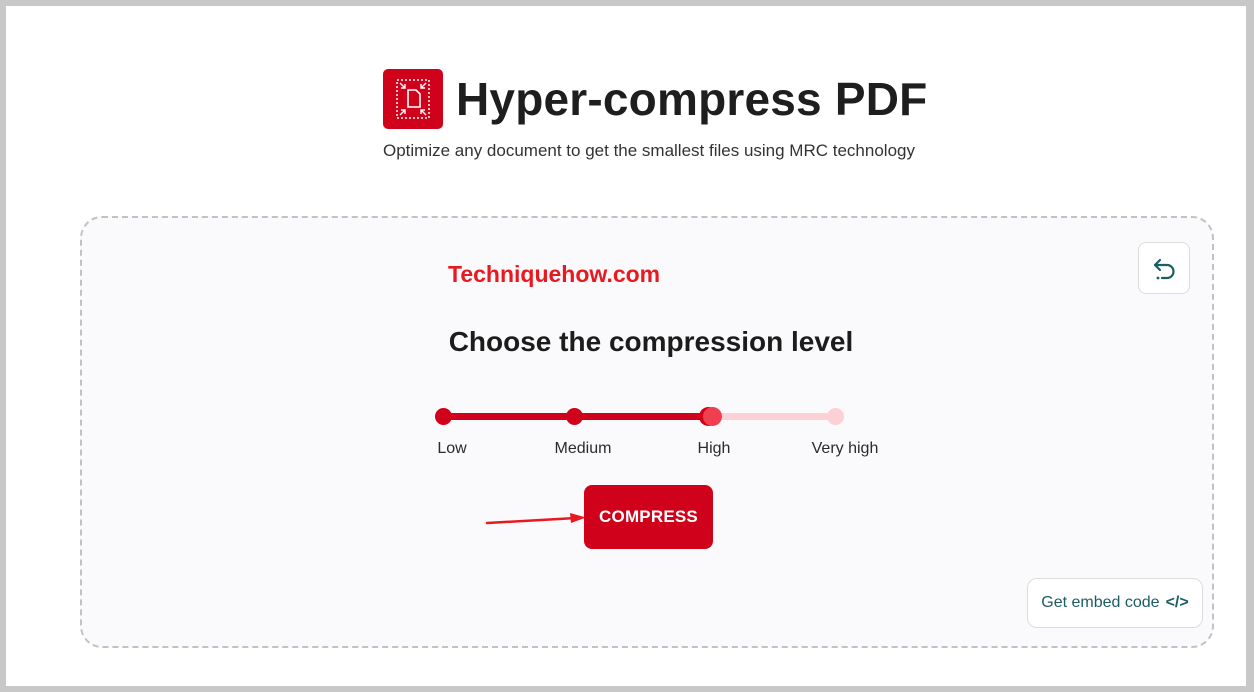 The height and width of the screenshot is (692, 1254). What do you see at coordinates (714, 449) in the screenshot?
I see `level-label-high: High` at bounding box center [714, 449].